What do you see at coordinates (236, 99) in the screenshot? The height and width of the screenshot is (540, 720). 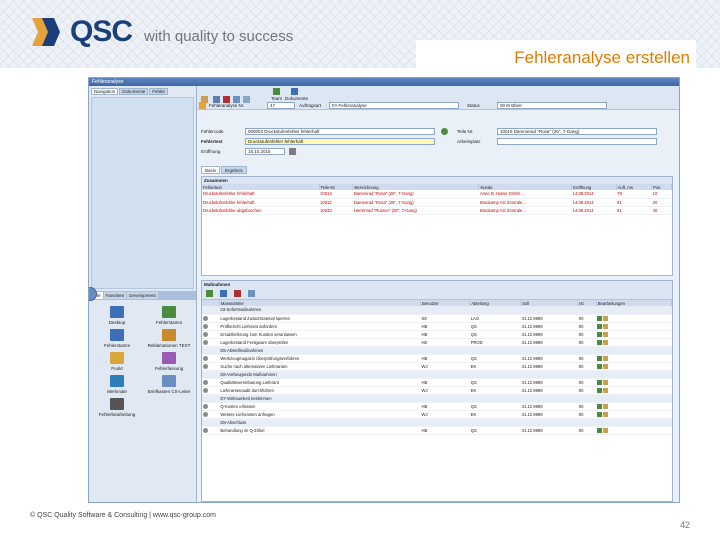 I see `print-icon` at bounding box center [236, 99].